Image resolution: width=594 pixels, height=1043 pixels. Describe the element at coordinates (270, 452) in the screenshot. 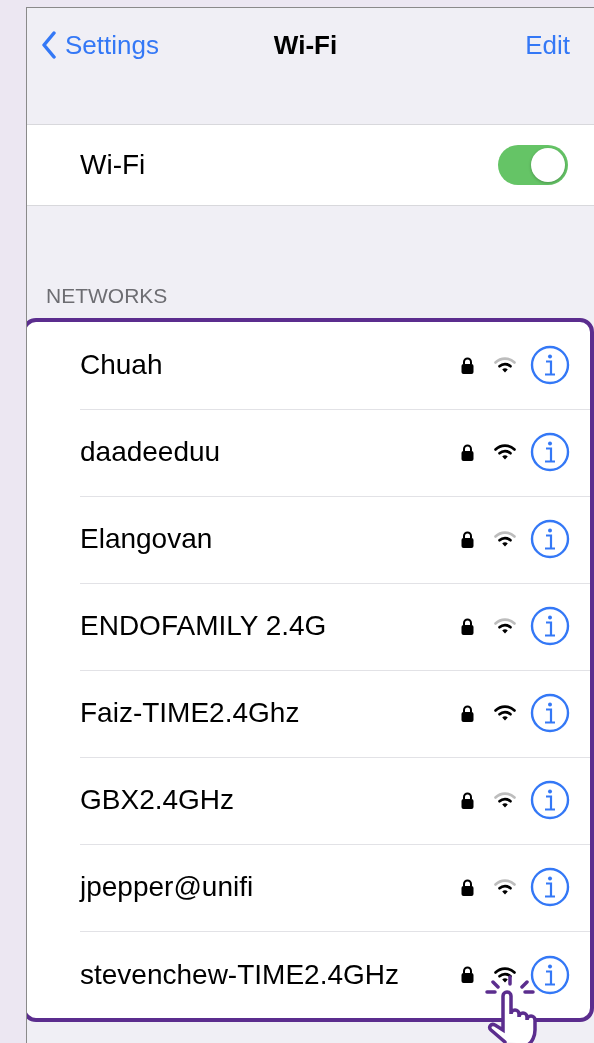

I see `network-name: daadeeduu` at that location.